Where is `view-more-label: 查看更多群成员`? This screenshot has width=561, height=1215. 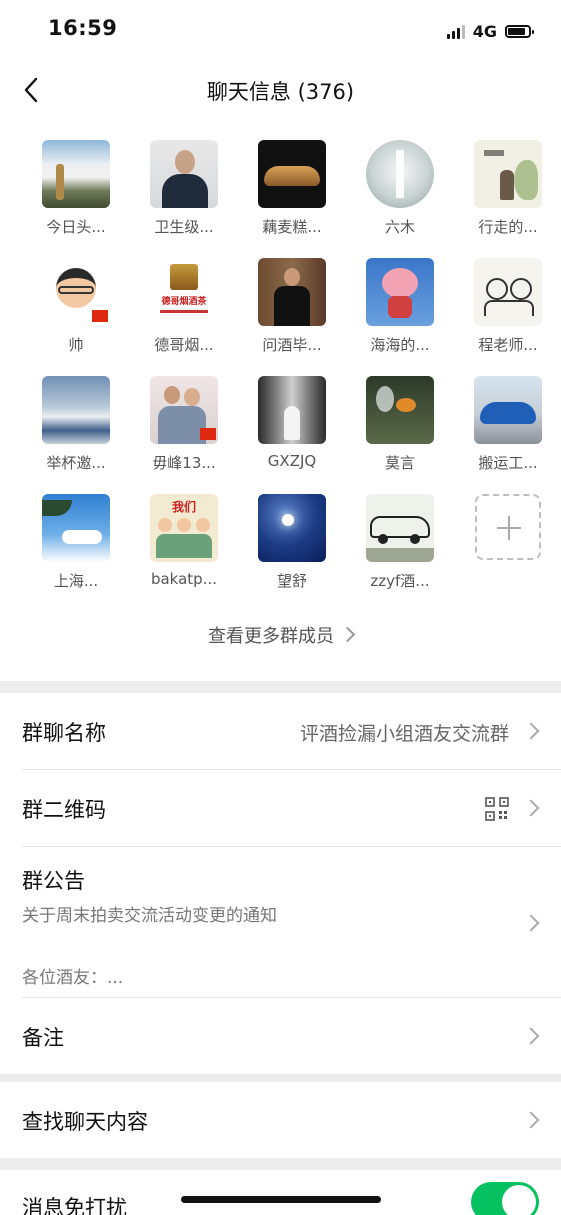
view-more-label: 查看更多群成员 is located at coordinates (271, 636).